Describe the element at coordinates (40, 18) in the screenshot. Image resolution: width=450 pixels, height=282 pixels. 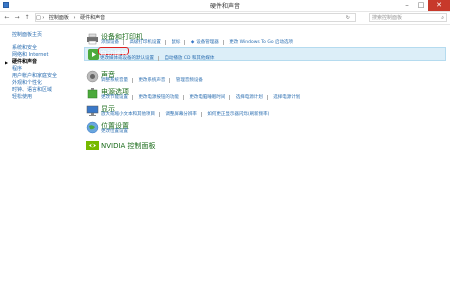
I see `address-icon: □ ›` at that location.